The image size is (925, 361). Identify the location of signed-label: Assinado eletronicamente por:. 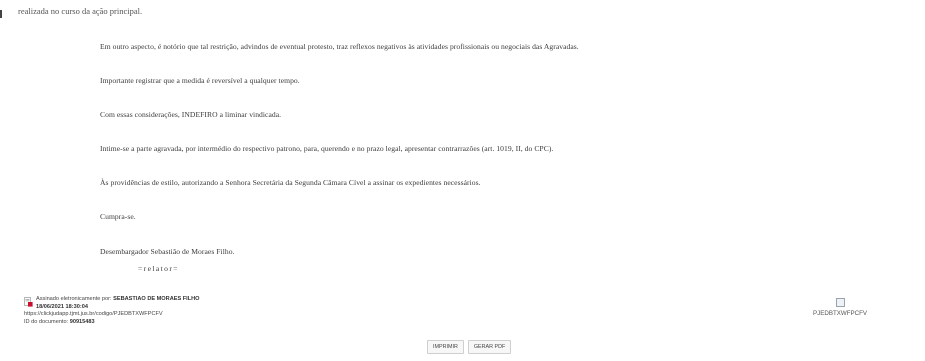
(74, 299).